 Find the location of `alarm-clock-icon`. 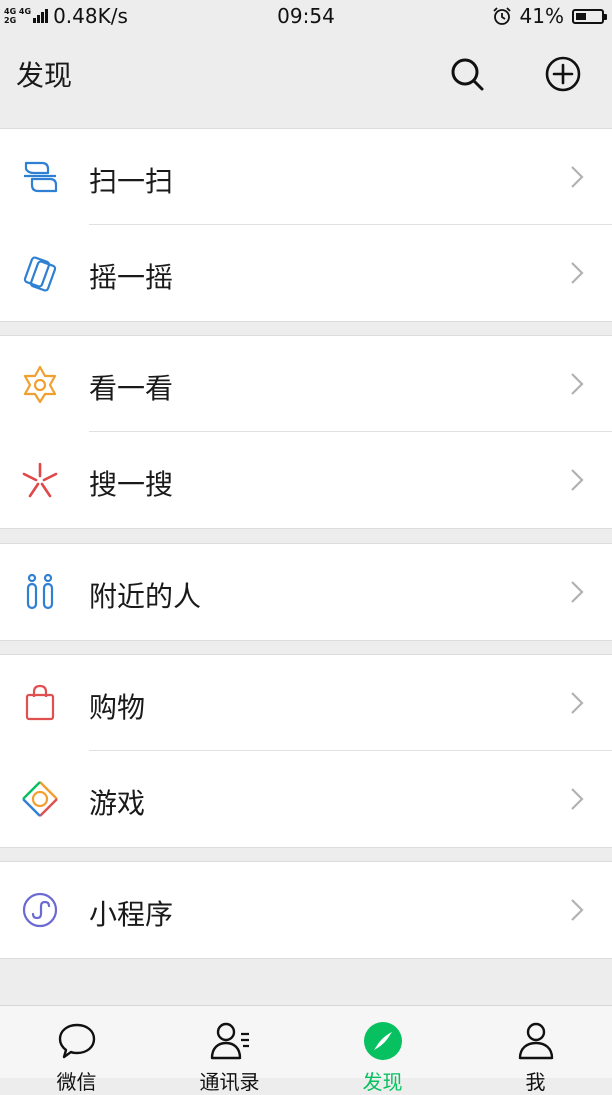

alarm-clock-icon is located at coordinates (501, 16).